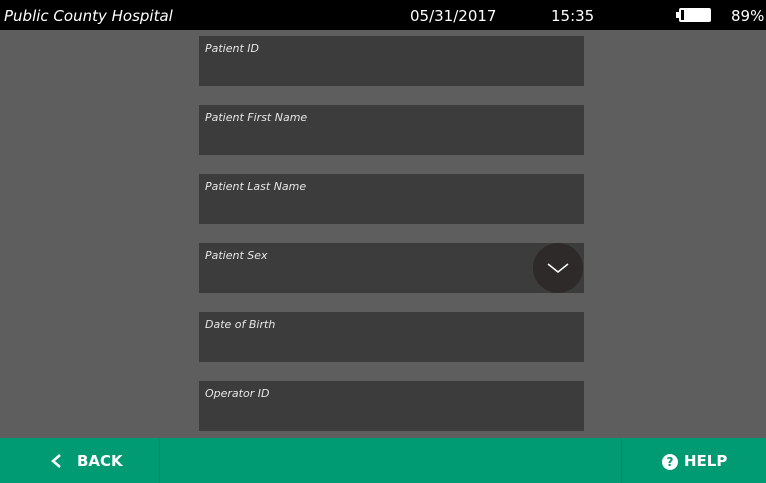  What do you see at coordinates (391, 268) in the screenshot?
I see `patient-sex-field: Patient Sex` at bounding box center [391, 268].